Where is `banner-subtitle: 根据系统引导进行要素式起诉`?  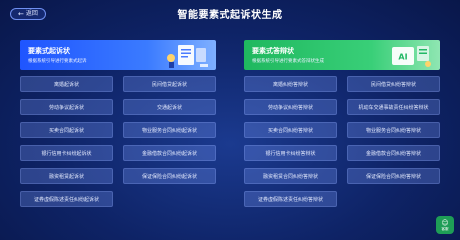 banner-subtitle: 根据系统引导进行要素式起诉 is located at coordinates (57, 61).